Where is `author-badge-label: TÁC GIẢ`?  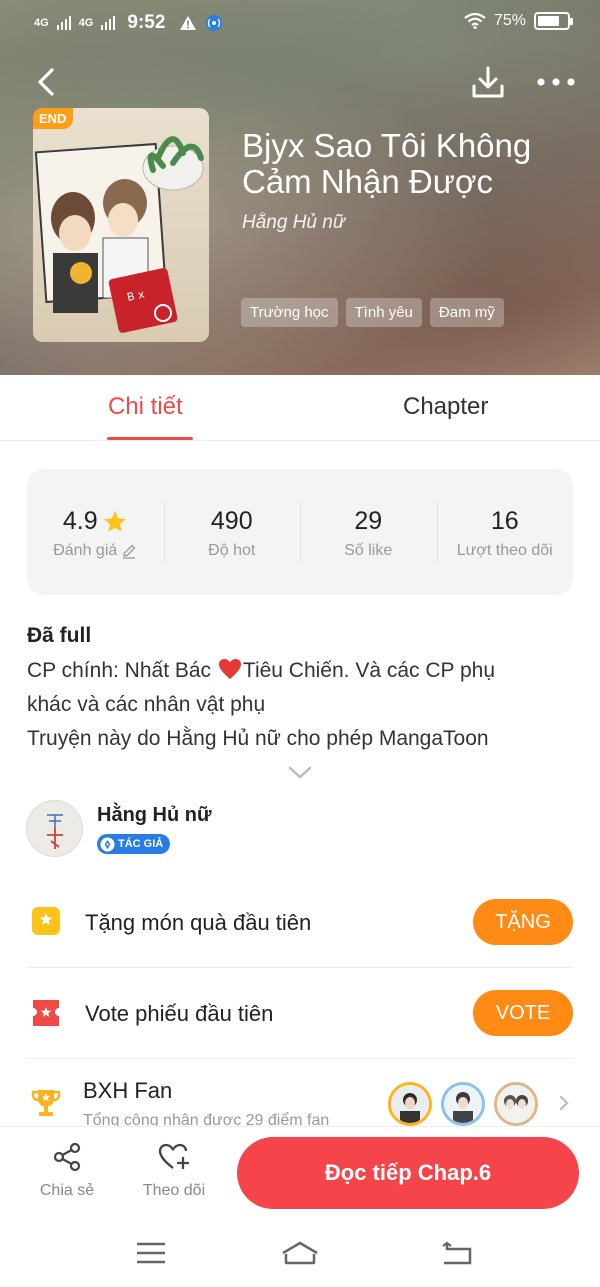 author-badge-label: TÁC GIẢ is located at coordinates (141, 844).